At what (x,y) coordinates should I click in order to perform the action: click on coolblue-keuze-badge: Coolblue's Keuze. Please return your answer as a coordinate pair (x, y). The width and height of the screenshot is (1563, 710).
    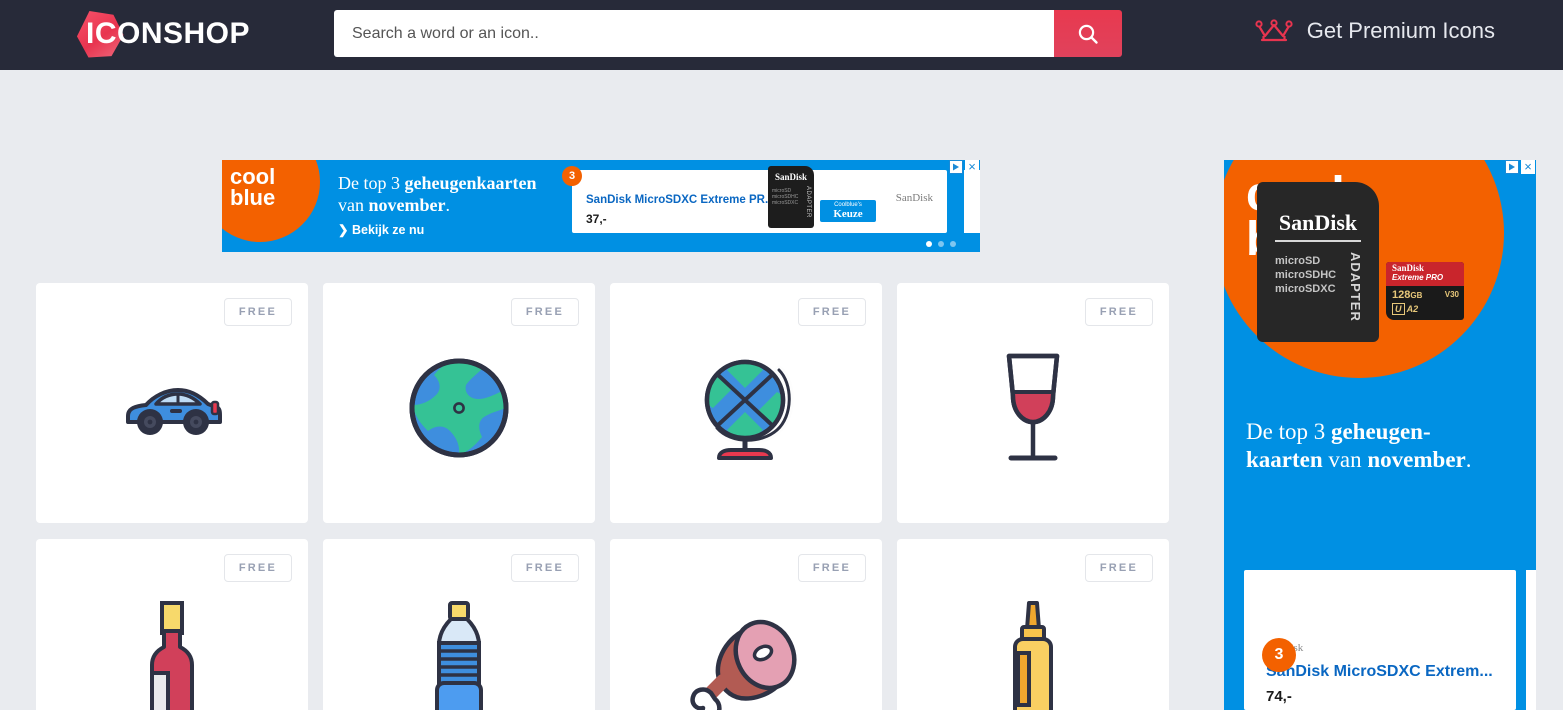
    Looking at the image, I should click on (848, 211).